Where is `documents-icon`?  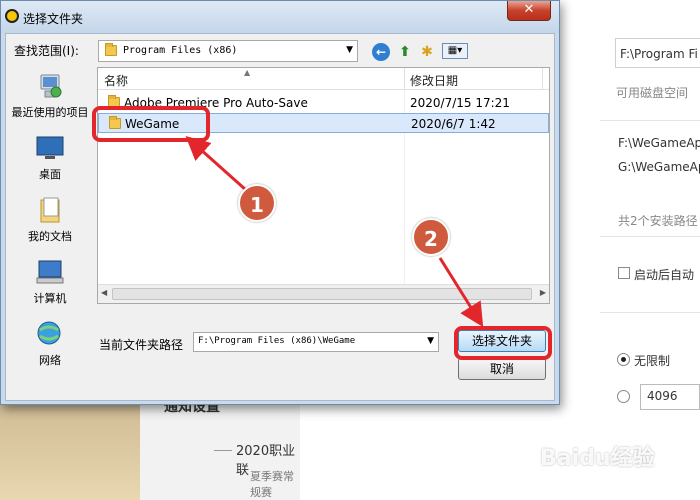
documents-icon is located at coordinates (50, 210).